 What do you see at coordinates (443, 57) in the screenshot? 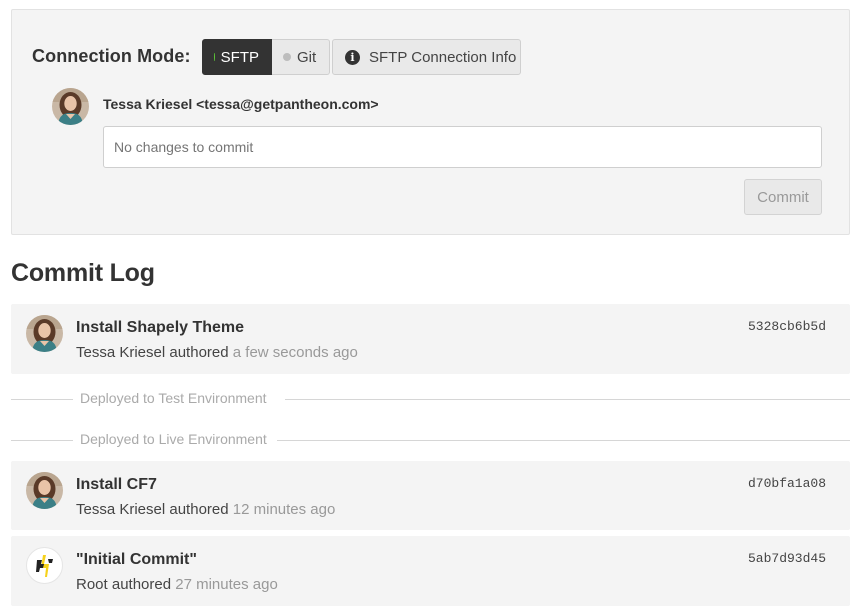
I see `sftp-connection-info-label: SFTP Connection Info` at bounding box center [443, 57].